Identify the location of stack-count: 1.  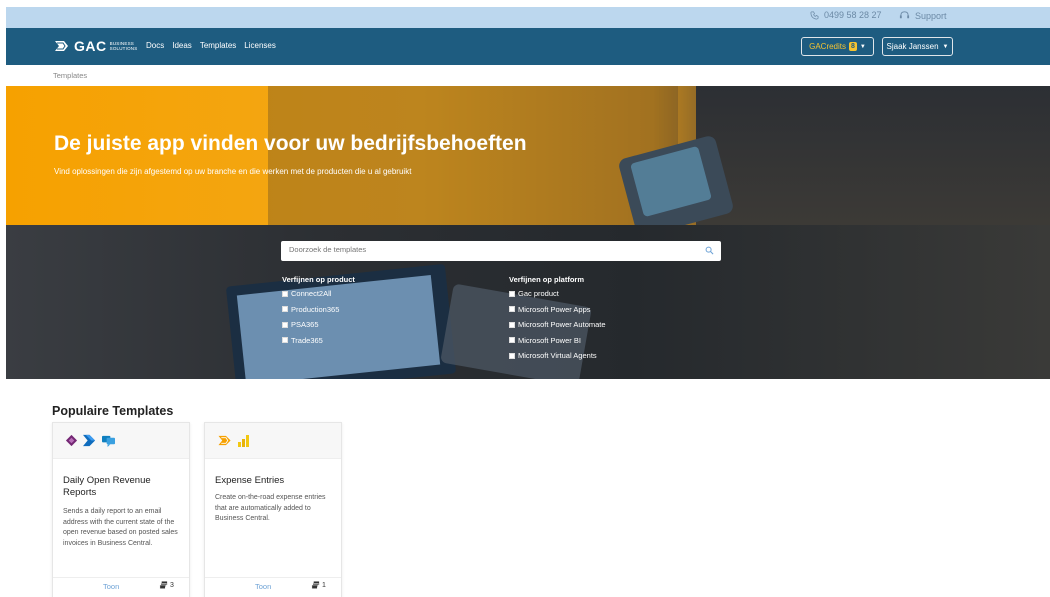
(318, 585).